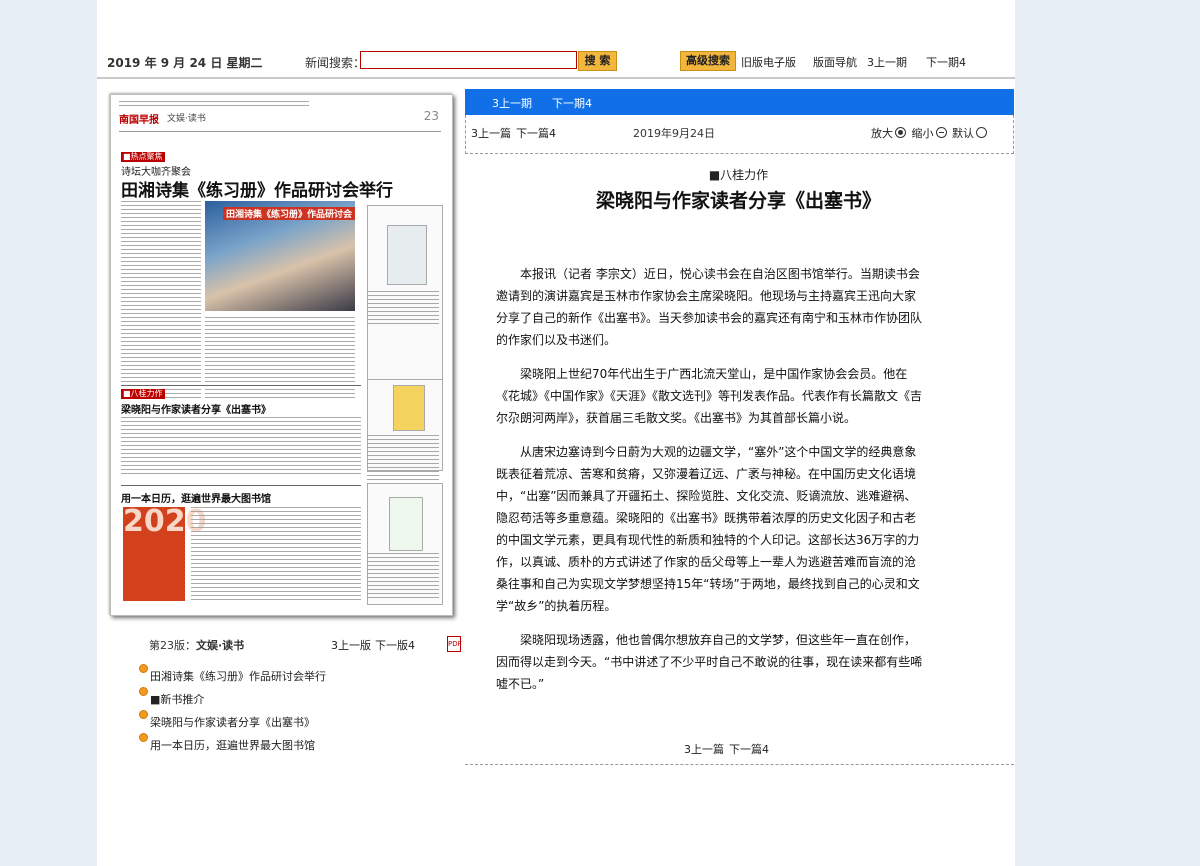  What do you see at coordinates (887, 62) in the screenshot?
I see `prev-issue-link: 3上一期` at bounding box center [887, 62].